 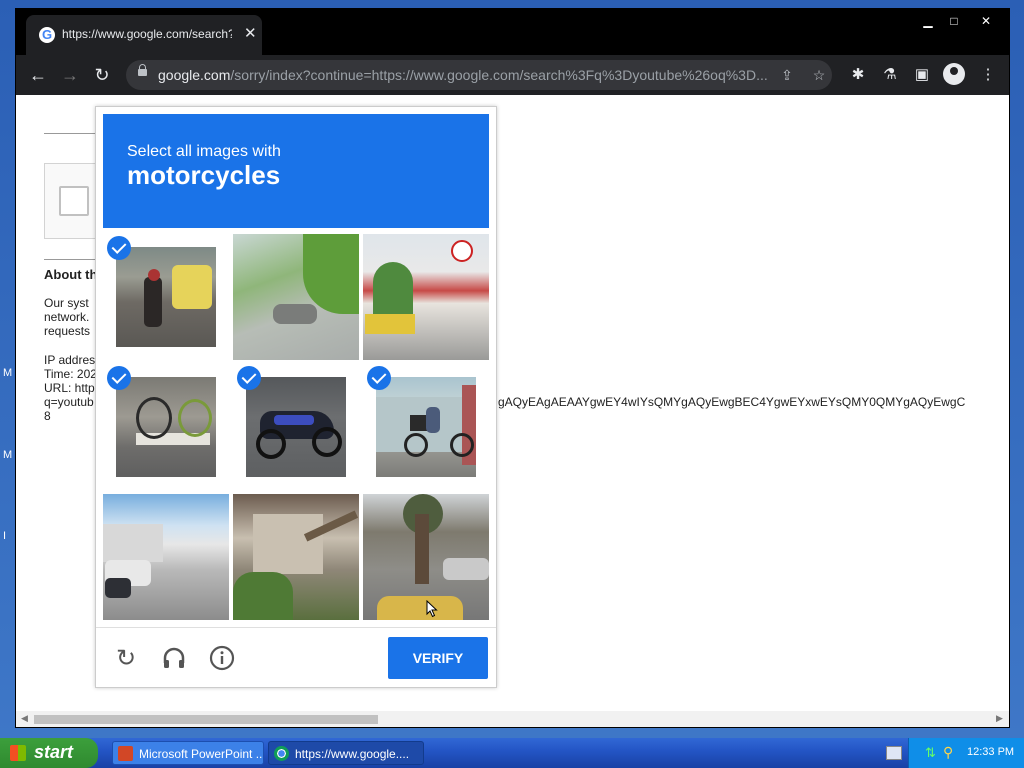 I want to click on scrollbar-thumb, so click(x=206, y=719).